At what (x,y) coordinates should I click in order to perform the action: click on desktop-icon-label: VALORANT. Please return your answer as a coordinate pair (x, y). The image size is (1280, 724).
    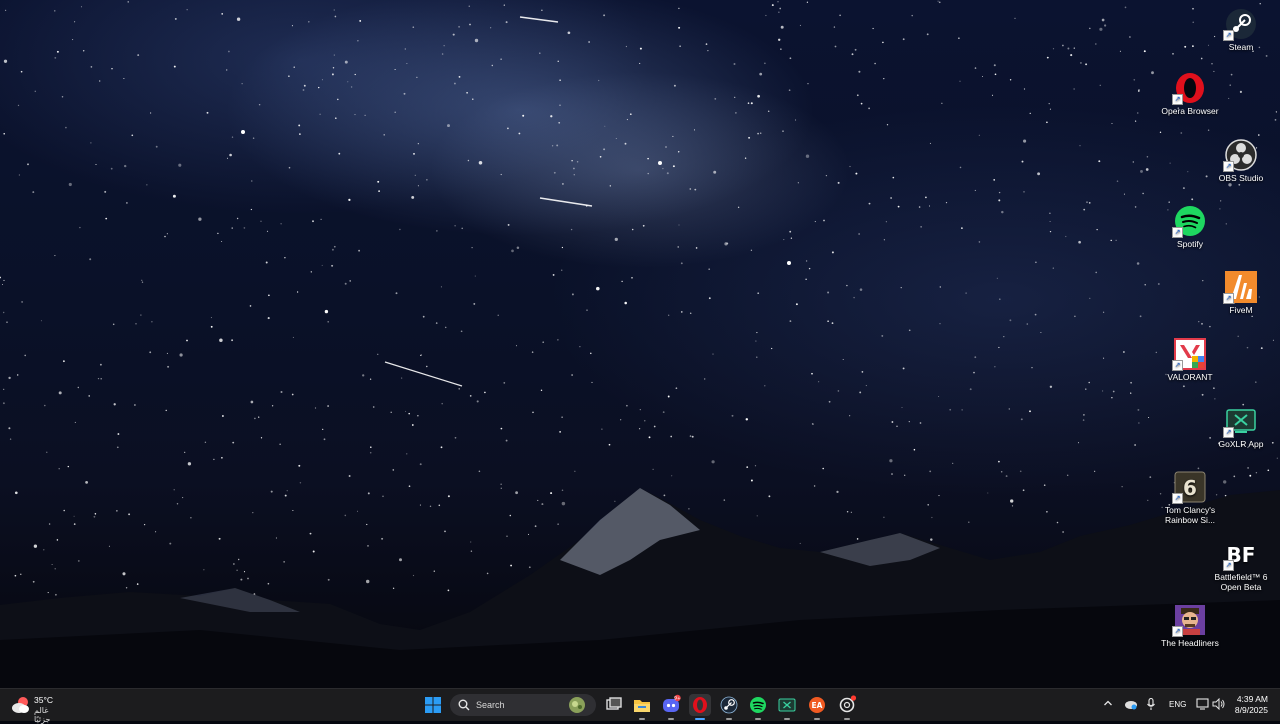
    Looking at the image, I should click on (1190, 377).